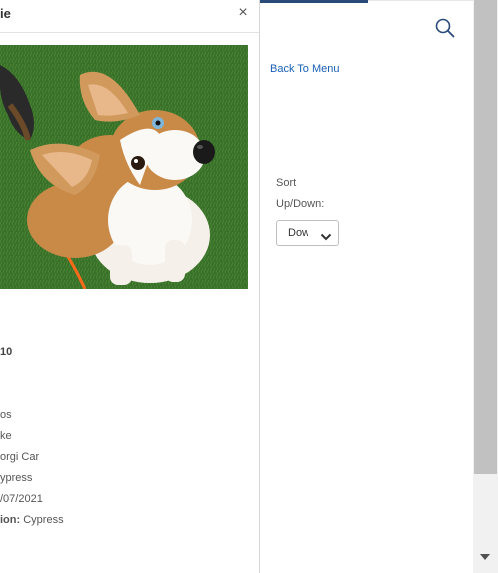  What do you see at coordinates (243, 13) in the screenshot?
I see `close-icon: ×` at bounding box center [243, 13].